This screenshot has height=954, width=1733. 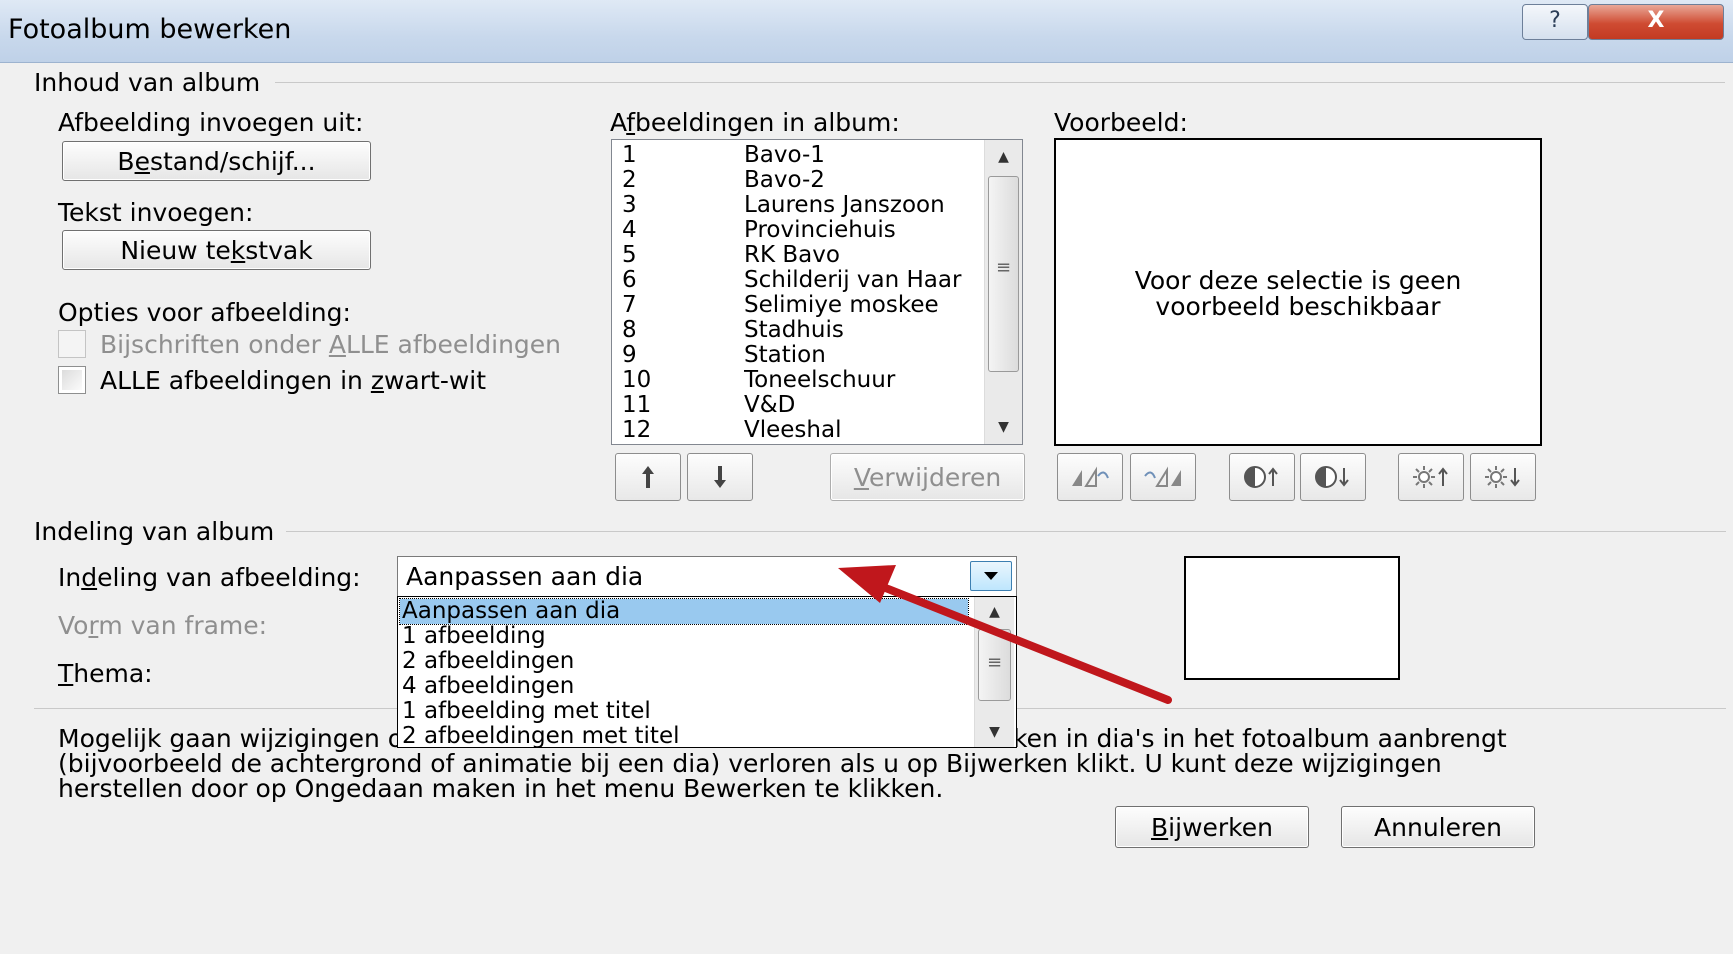 I want to click on annotation-arrow, so click(x=1005, y=634).